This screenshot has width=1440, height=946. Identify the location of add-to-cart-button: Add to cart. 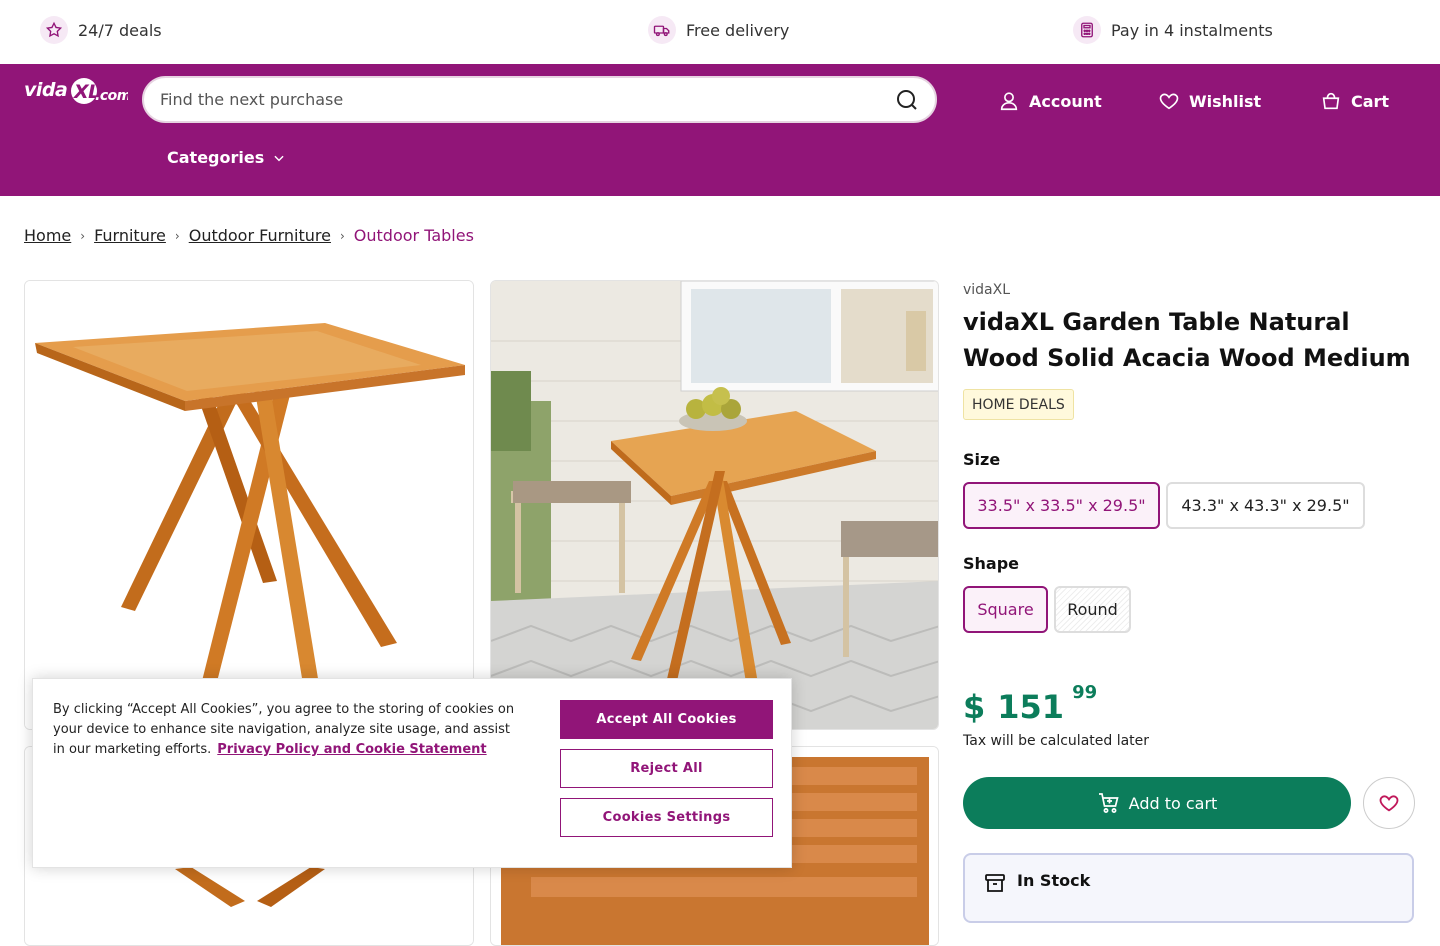
(1157, 803).